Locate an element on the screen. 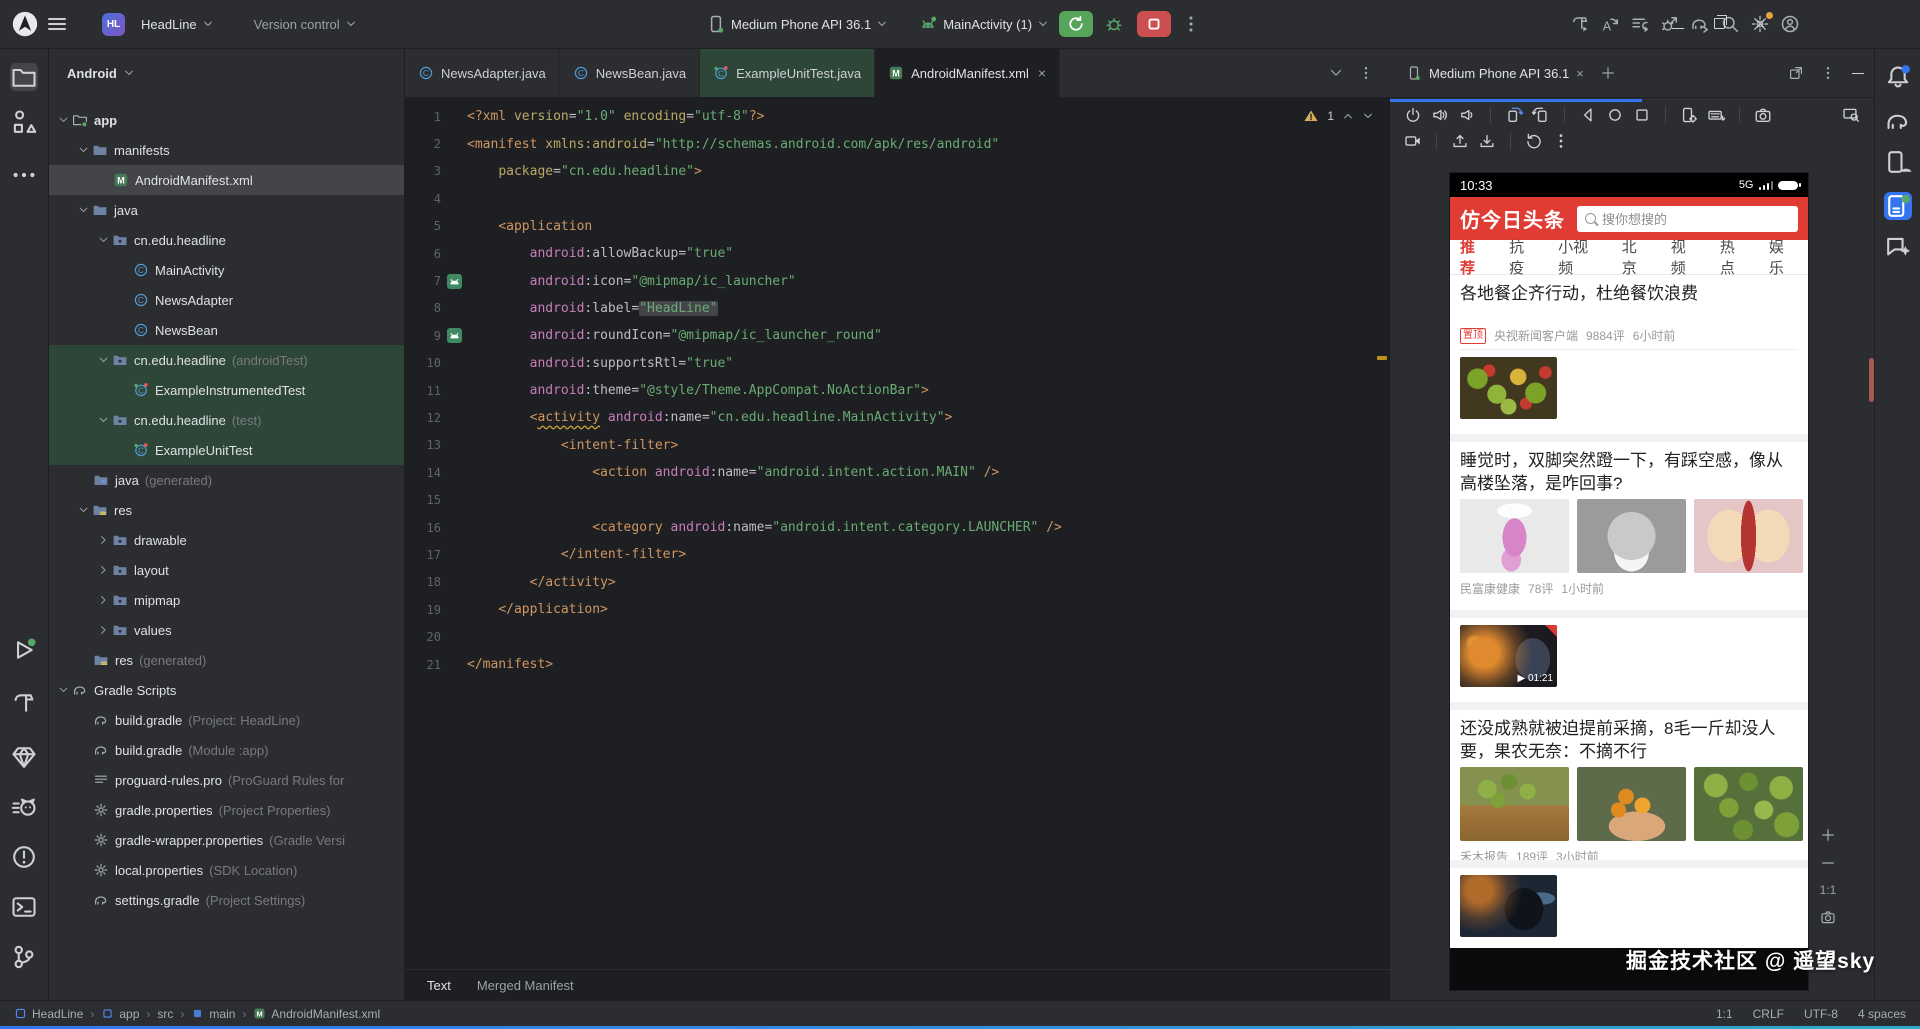 The height and width of the screenshot is (1029, 1920). gradle-tool-icon is located at coordinates (1898, 121).